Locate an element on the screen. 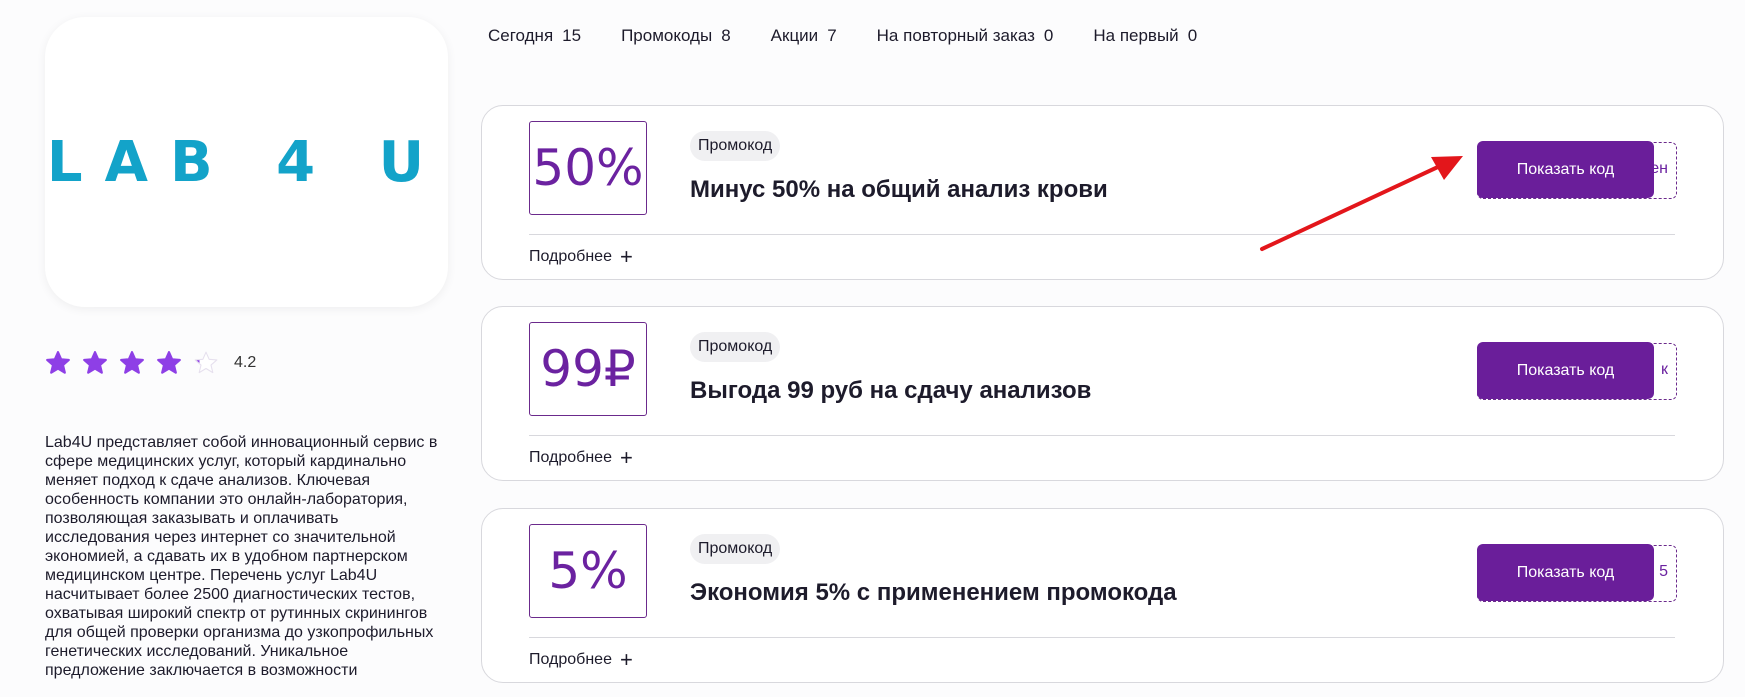 The image size is (1745, 697). code-peek: 5 is located at coordinates (1663, 571).